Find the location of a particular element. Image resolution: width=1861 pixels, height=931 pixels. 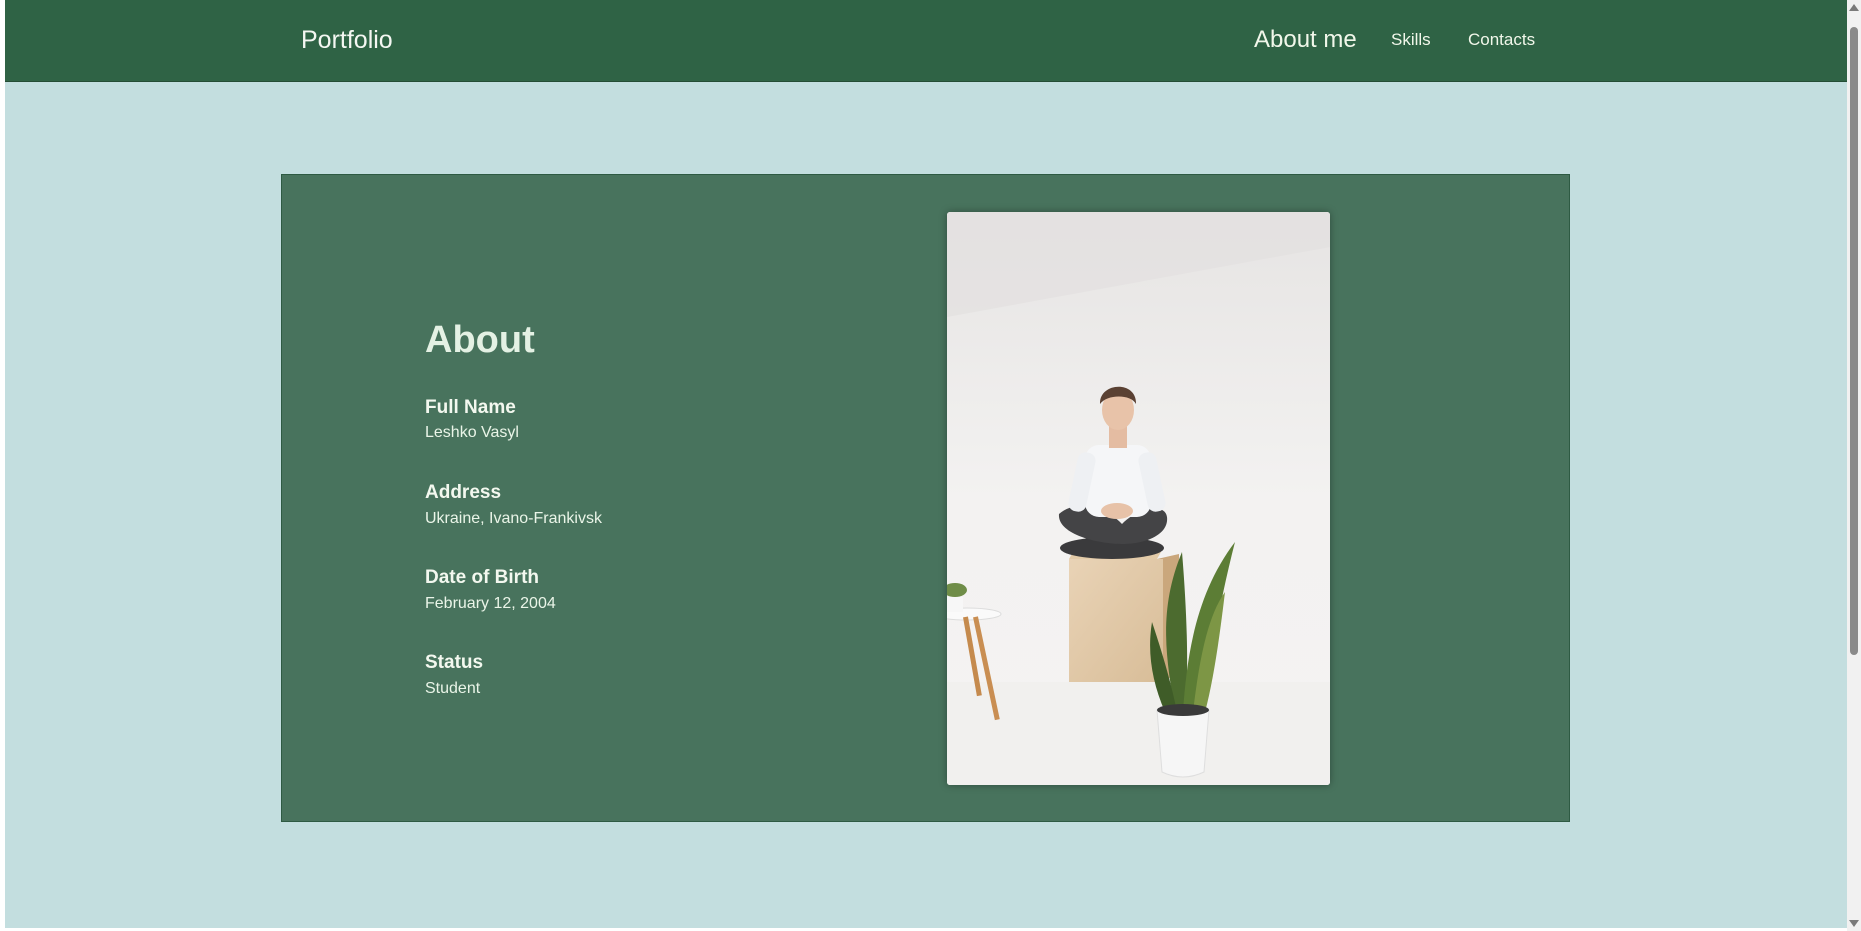

about-heading: About is located at coordinates (480, 340).